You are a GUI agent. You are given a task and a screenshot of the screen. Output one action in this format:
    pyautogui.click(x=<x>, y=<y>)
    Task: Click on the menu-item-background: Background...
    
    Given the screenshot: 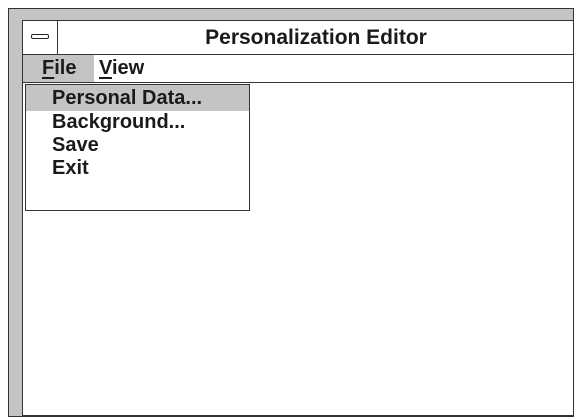 What is the action you would take?
    pyautogui.click(x=137, y=122)
    